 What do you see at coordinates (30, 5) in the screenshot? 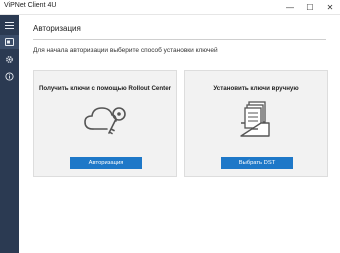
I see `window-title: ViPNet Client 4U` at bounding box center [30, 5].